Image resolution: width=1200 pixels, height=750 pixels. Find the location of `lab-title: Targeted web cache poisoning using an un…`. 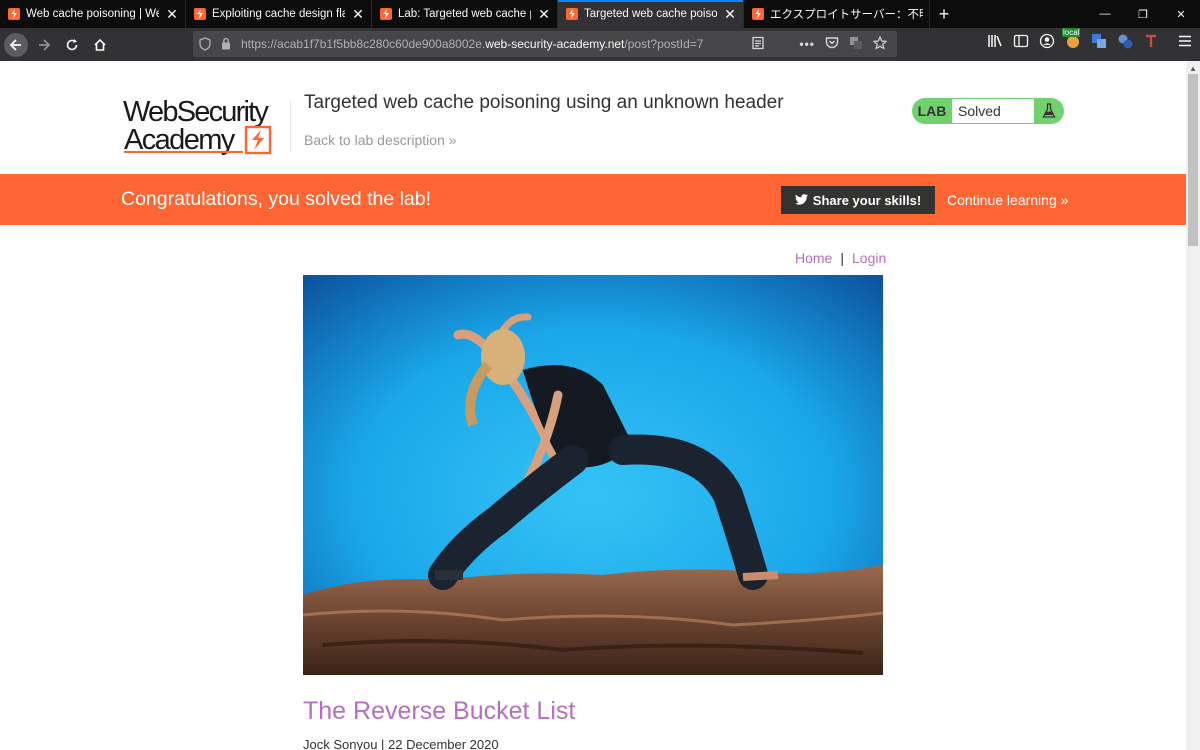

lab-title: Targeted web cache poisoning using an un… is located at coordinates (544, 102).